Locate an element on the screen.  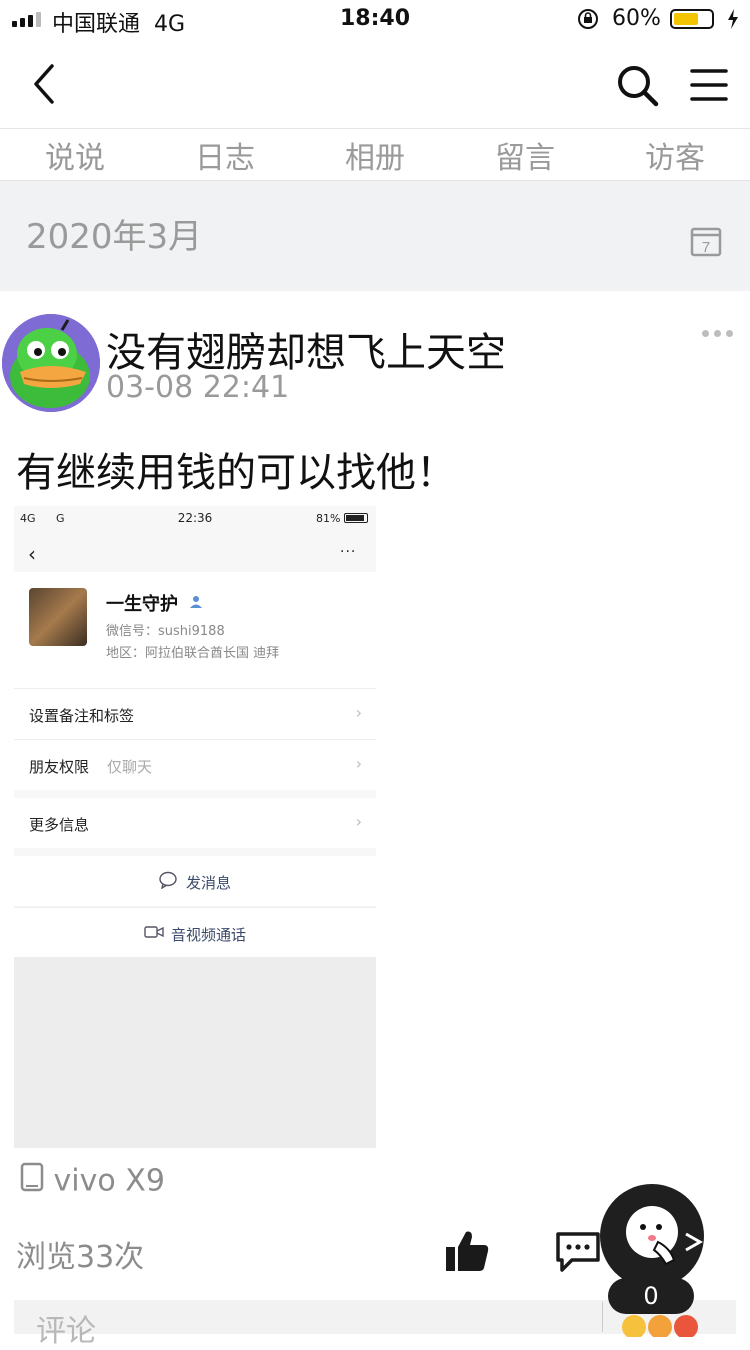
view-count: 浏览33次 is located at coordinates (80, 1257).